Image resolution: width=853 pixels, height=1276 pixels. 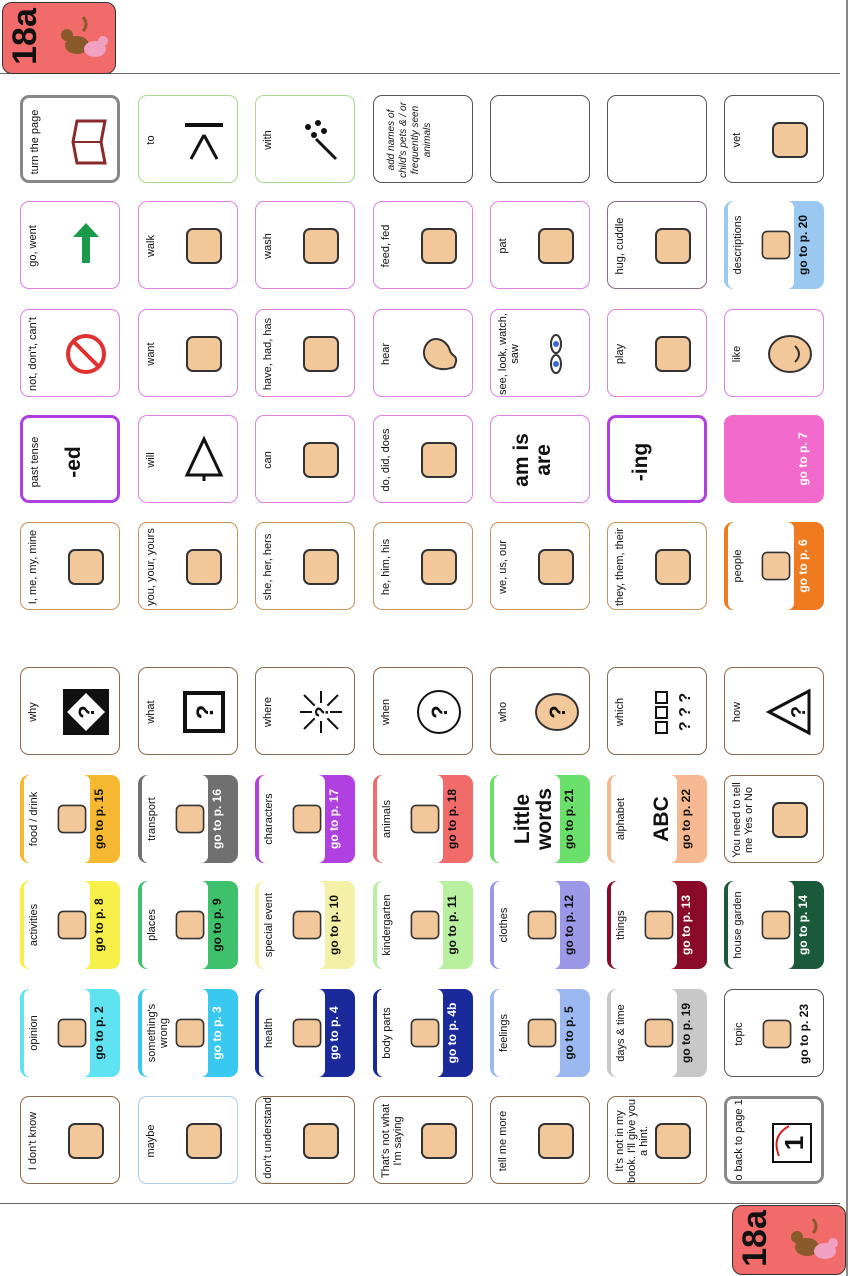 What do you see at coordinates (774, 1140) in the screenshot?
I see `symbol-cell-go-back-to-page-1: go back to page 1 1` at bounding box center [774, 1140].